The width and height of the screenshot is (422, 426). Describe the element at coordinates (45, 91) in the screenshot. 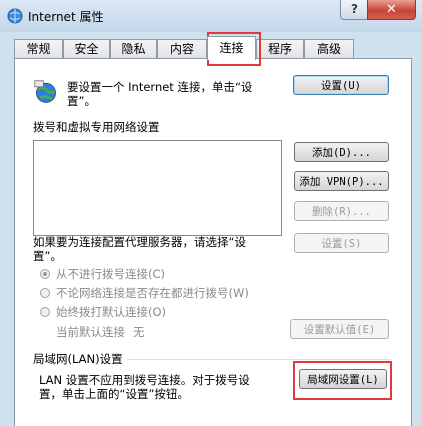

I see `network-globe-icon` at that location.